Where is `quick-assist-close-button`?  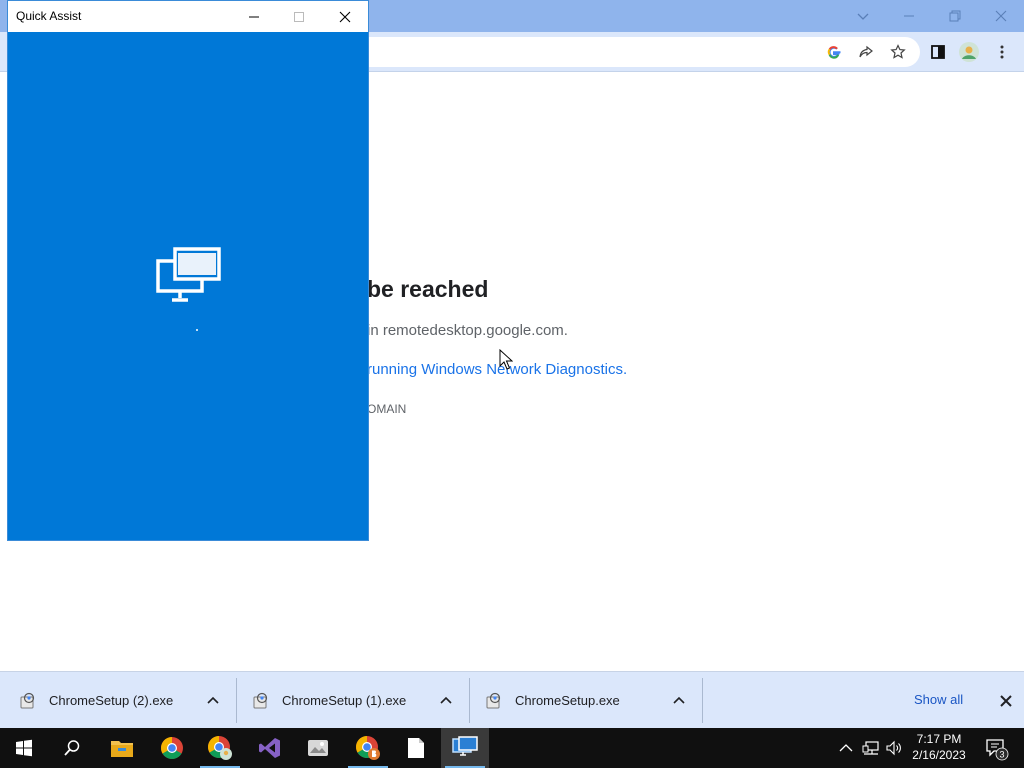
quick-assist-close-button is located at coordinates (345, 16).